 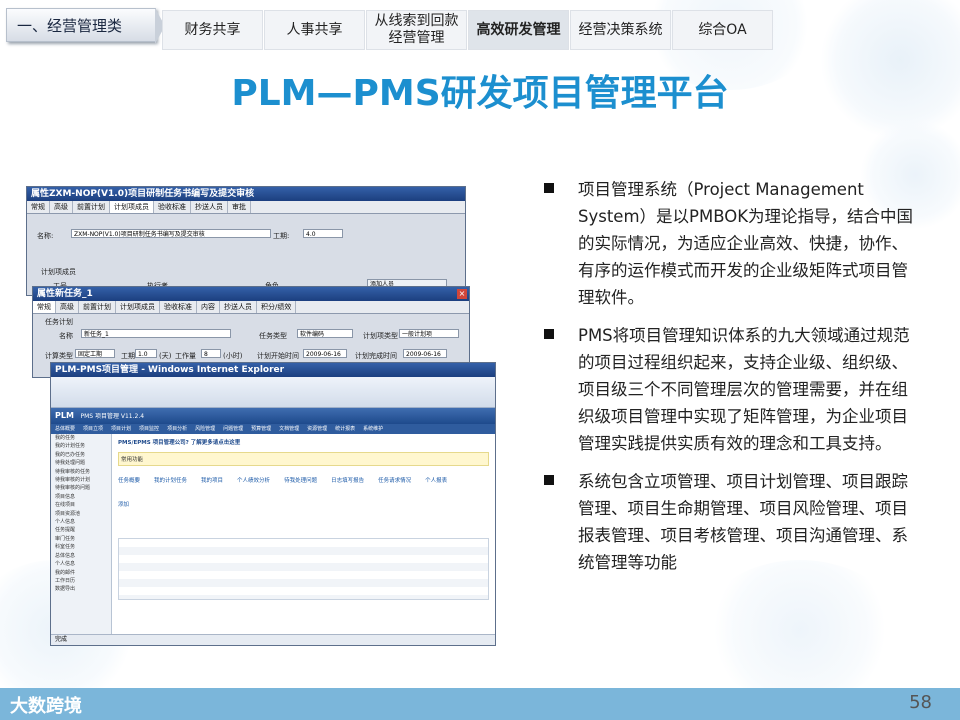 I want to click on quick-link: 任务概要, so click(x=129, y=480).